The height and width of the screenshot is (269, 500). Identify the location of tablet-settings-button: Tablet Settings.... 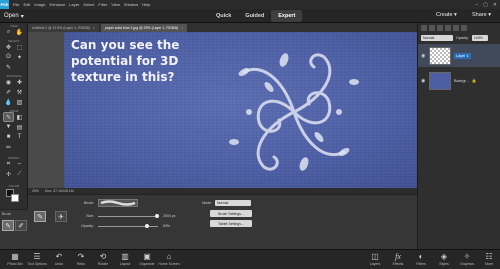
(231, 223).